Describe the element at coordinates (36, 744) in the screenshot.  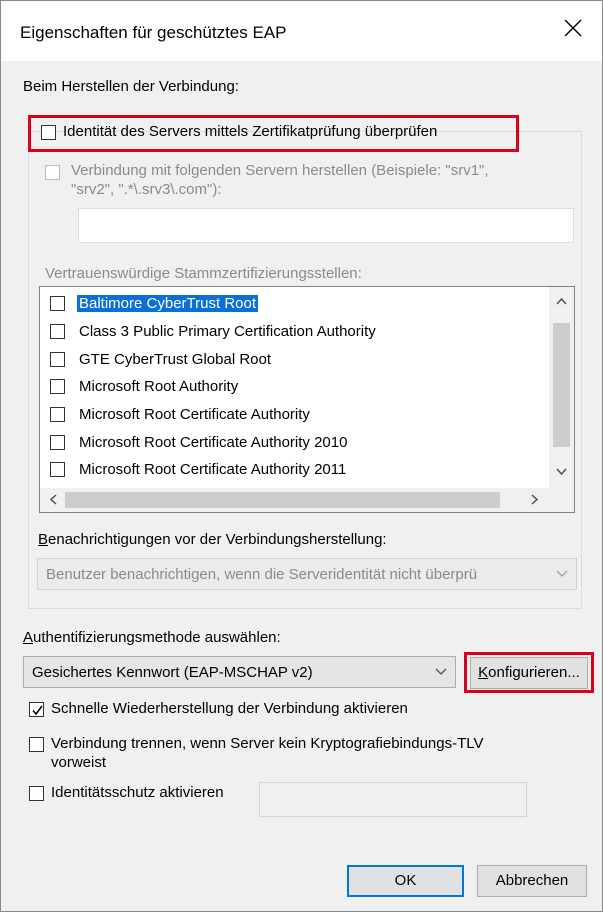
I see `disconnect-checkbox` at that location.